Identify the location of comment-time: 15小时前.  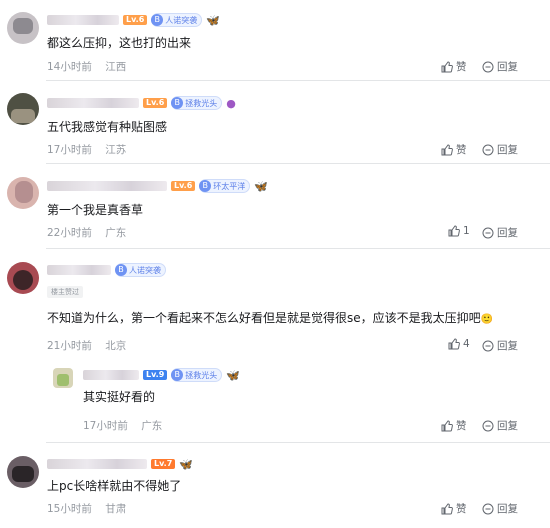
(69, 509).